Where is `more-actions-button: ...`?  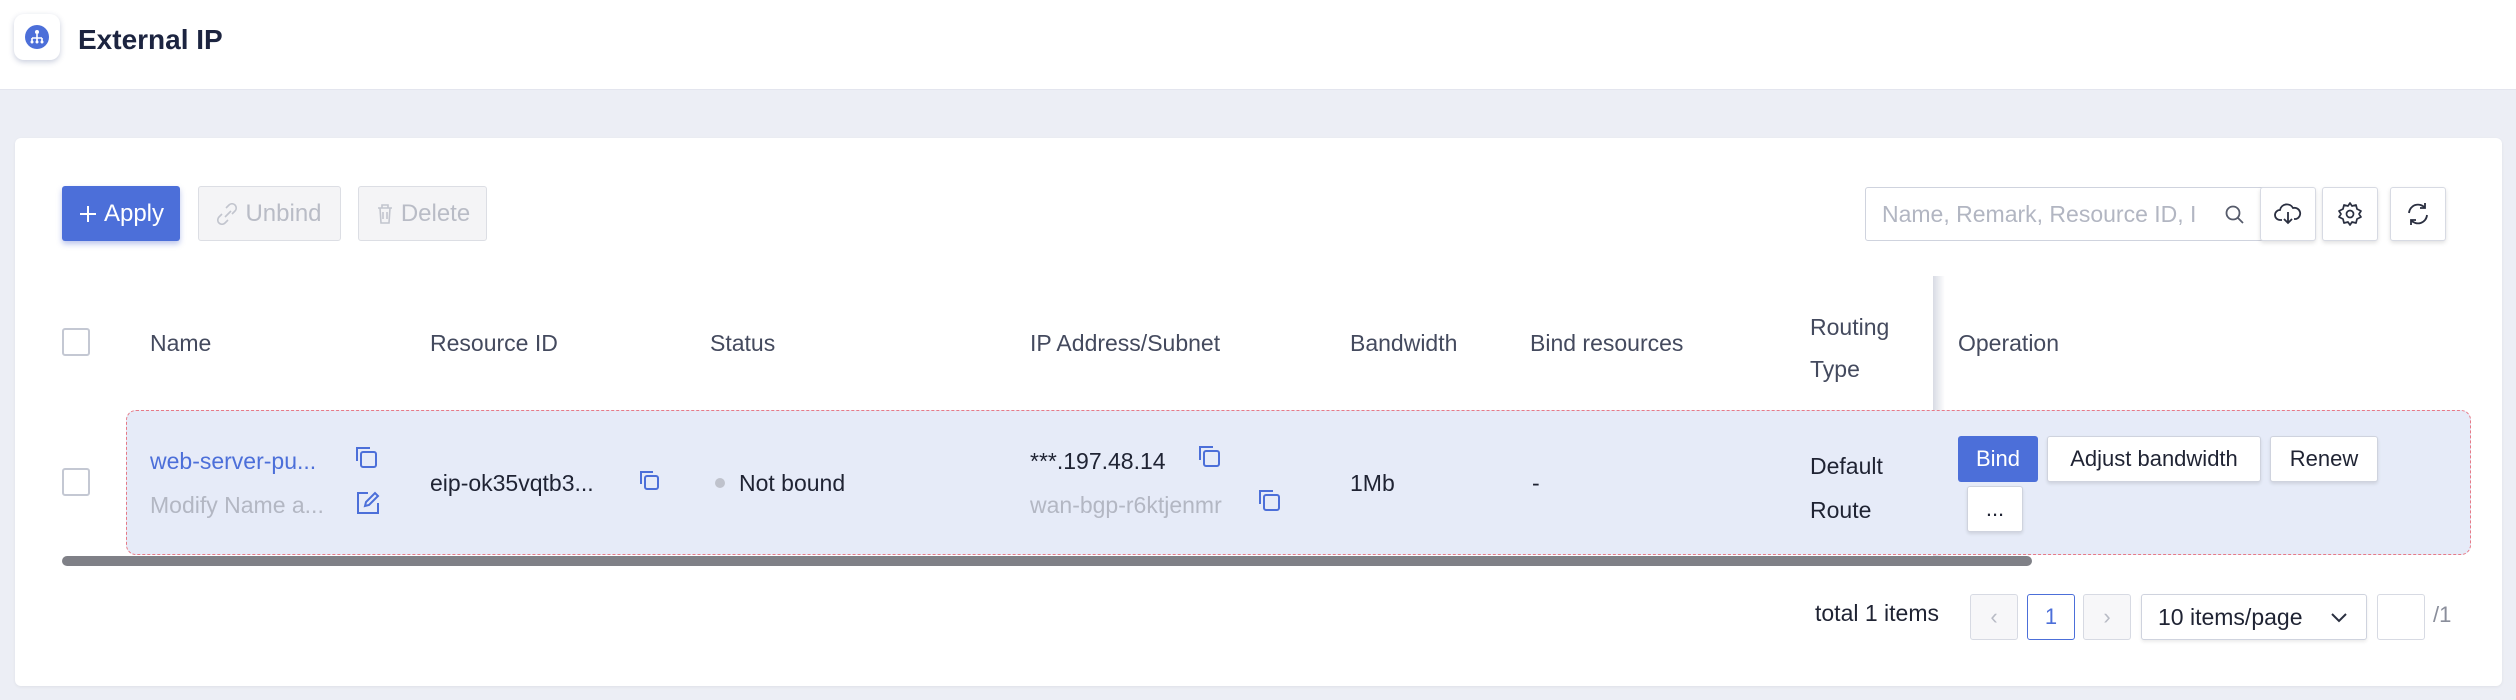
more-actions-button: ... is located at coordinates (1995, 509).